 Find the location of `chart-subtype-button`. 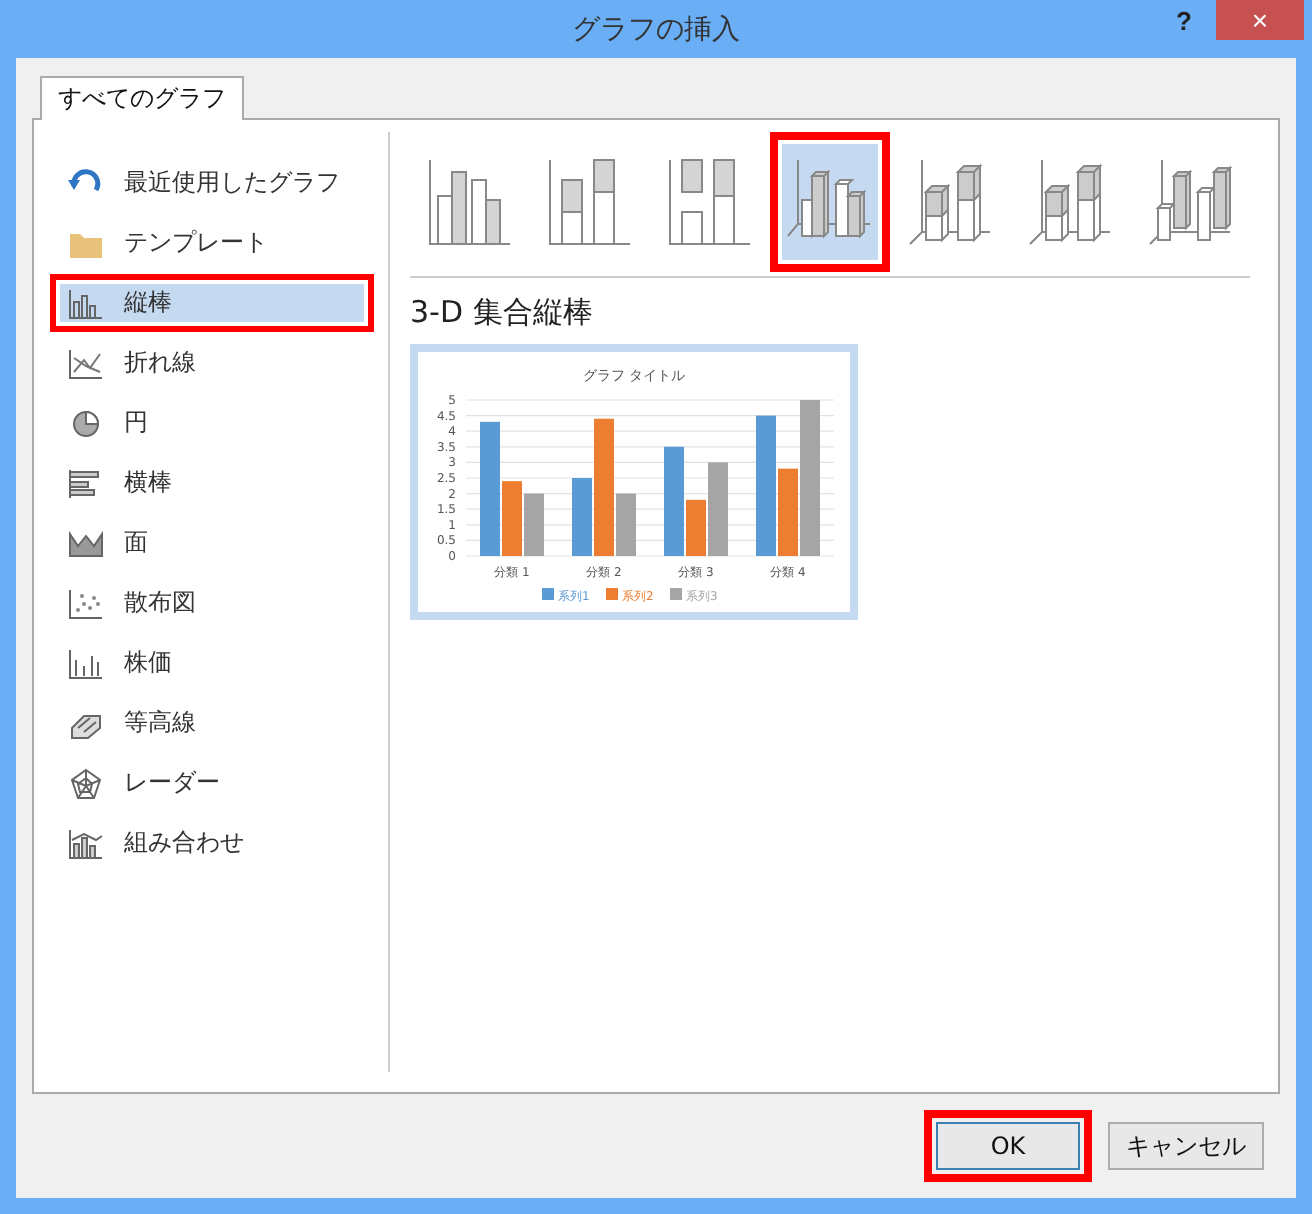

chart-subtype-button is located at coordinates (830, 202).